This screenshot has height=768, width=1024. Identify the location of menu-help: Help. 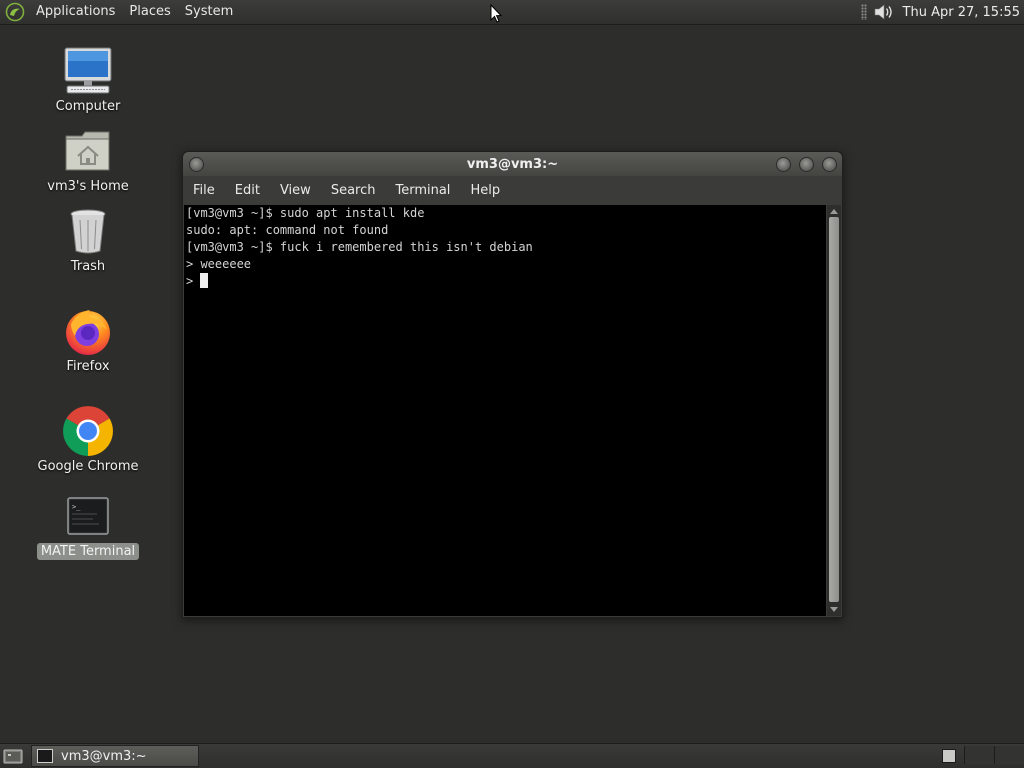
(485, 190).